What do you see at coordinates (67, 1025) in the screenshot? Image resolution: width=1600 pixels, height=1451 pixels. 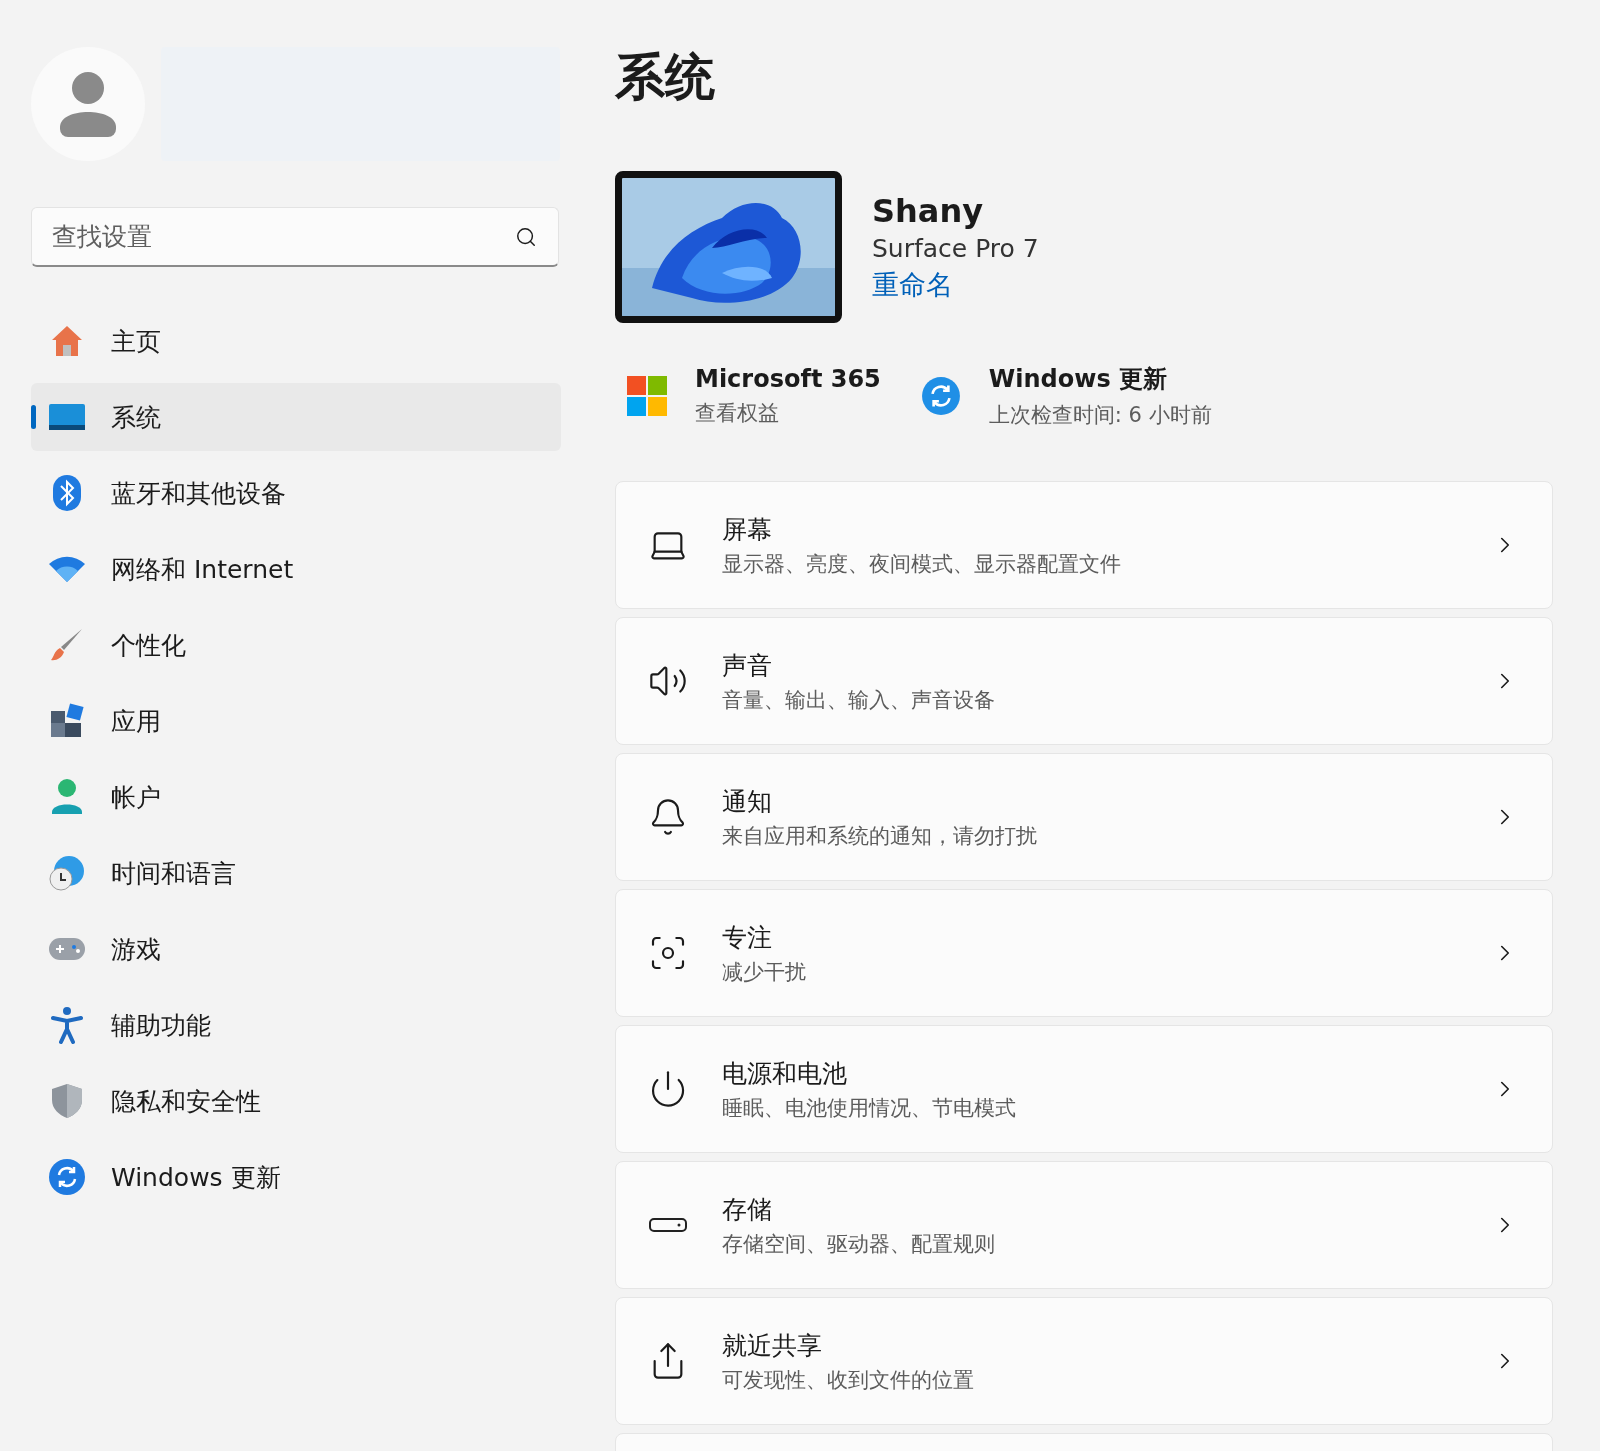 I see `accessibility-icon` at bounding box center [67, 1025].